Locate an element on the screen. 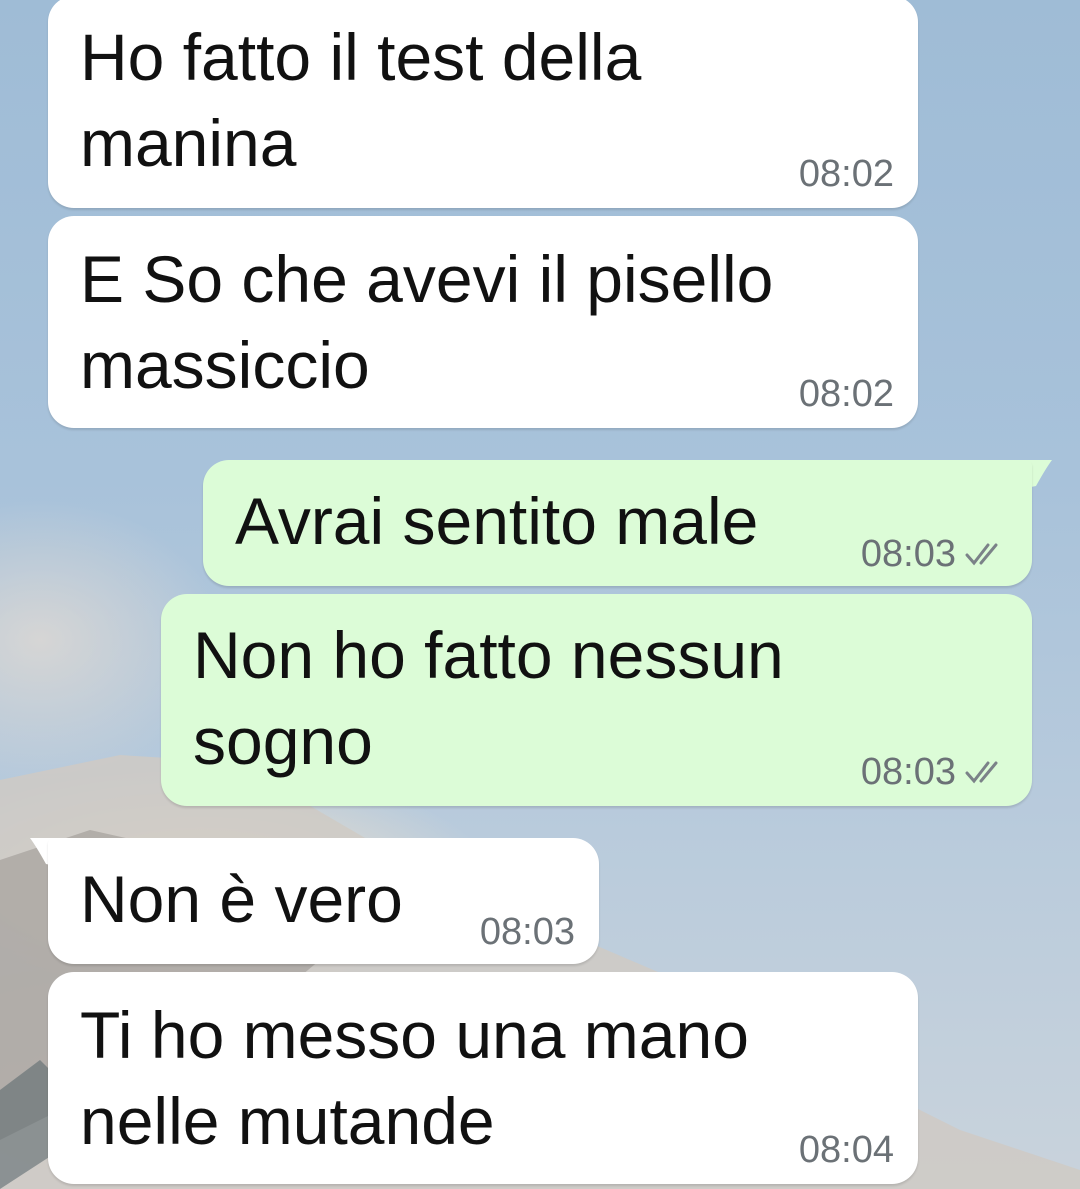  message-time: 08:04 is located at coordinates (846, 1150).